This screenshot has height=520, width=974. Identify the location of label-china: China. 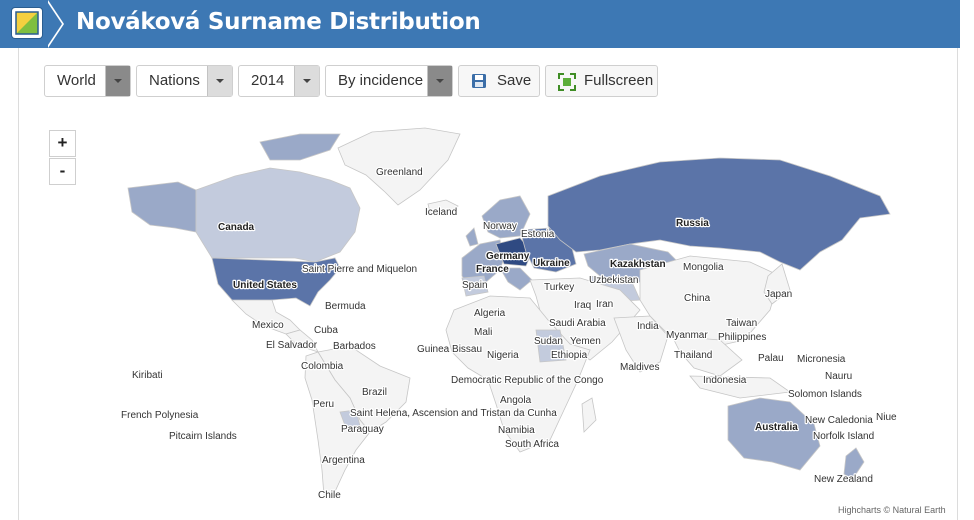
(697, 298).